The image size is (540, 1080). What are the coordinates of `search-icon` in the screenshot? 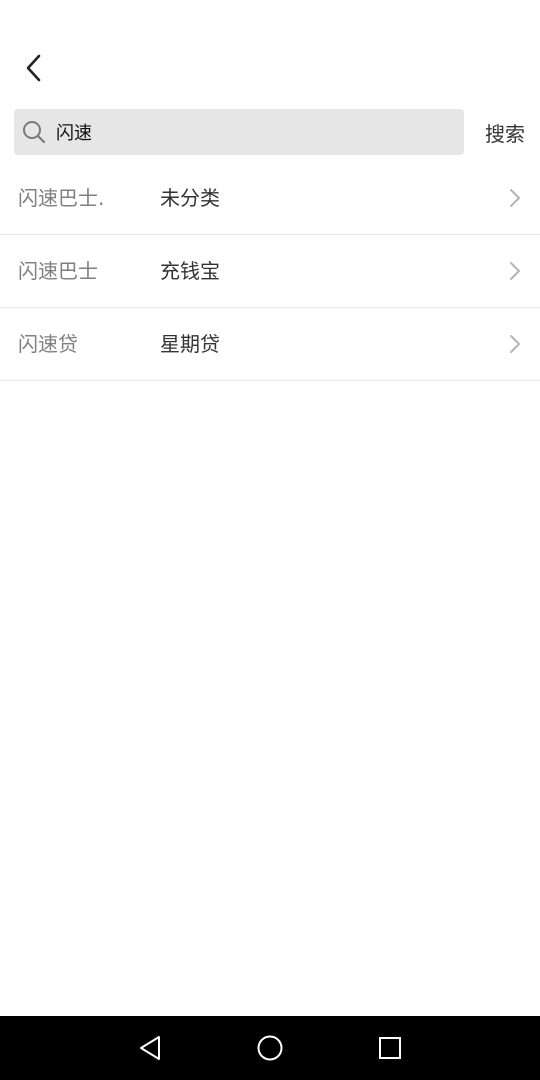 It's located at (34, 132).